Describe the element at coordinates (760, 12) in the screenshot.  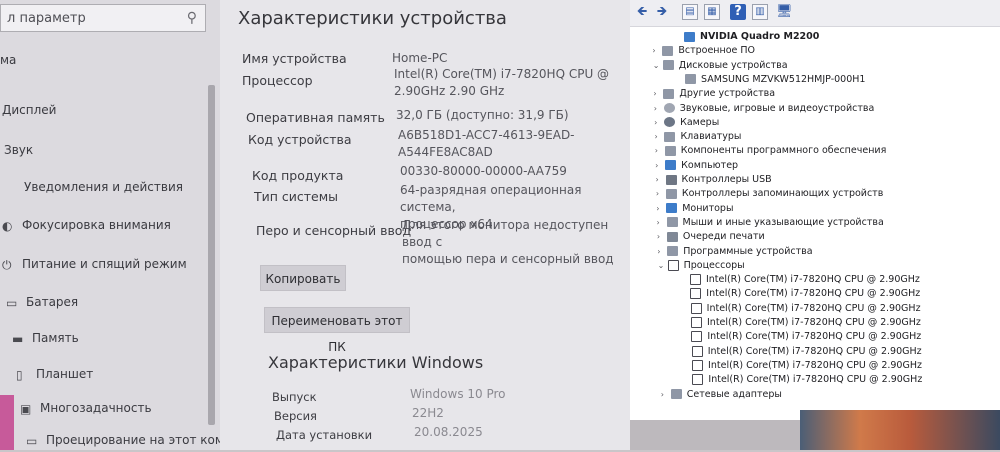
I see `update-driver-icon: ▥` at that location.